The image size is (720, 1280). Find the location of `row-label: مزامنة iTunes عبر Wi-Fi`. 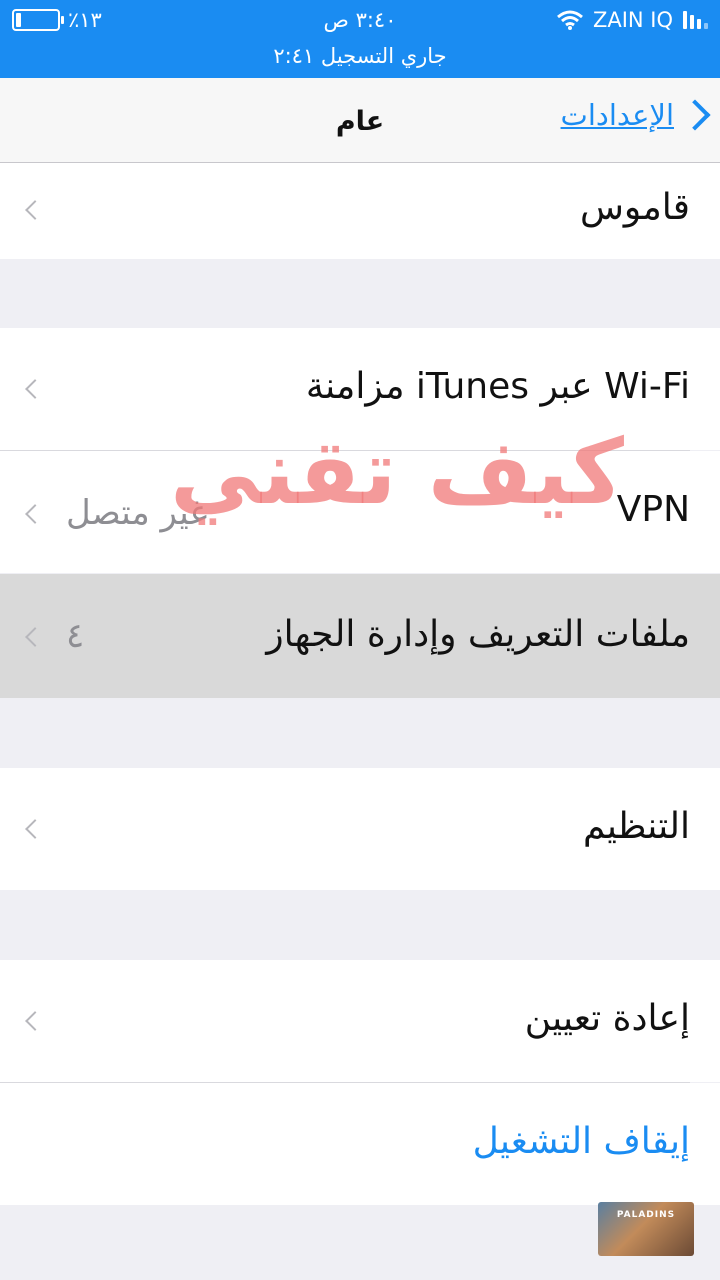

row-label: مزامنة iTunes عبر Wi-Fi is located at coordinates (497, 386).